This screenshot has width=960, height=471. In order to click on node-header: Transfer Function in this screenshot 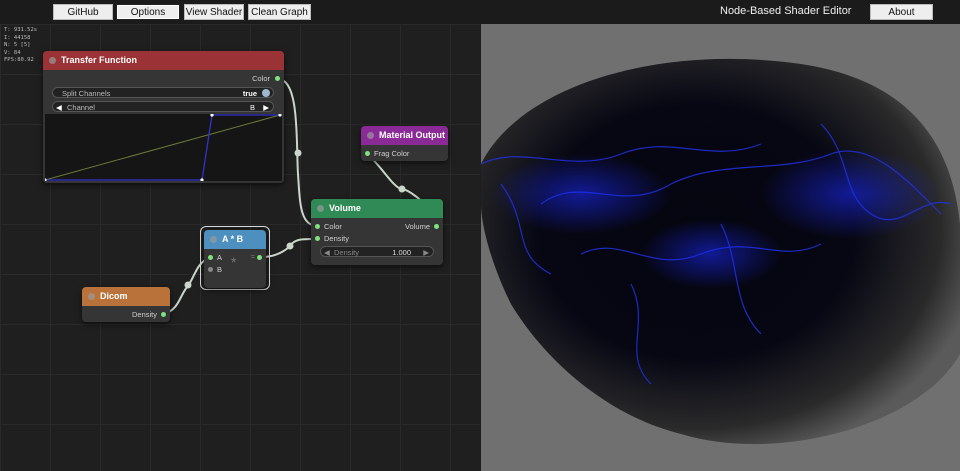, I will do `click(163, 60)`.